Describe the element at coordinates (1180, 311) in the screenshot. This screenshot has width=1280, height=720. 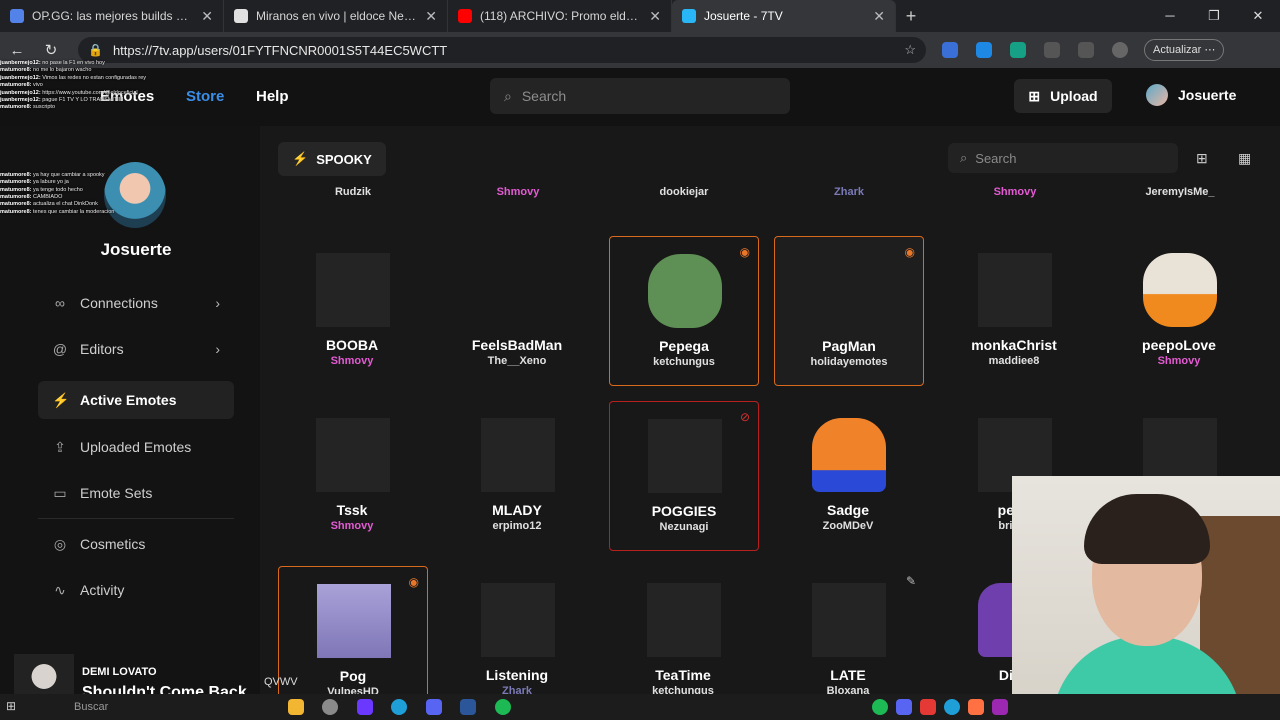
I see `emote-card: peepoLove Shmovy` at that location.